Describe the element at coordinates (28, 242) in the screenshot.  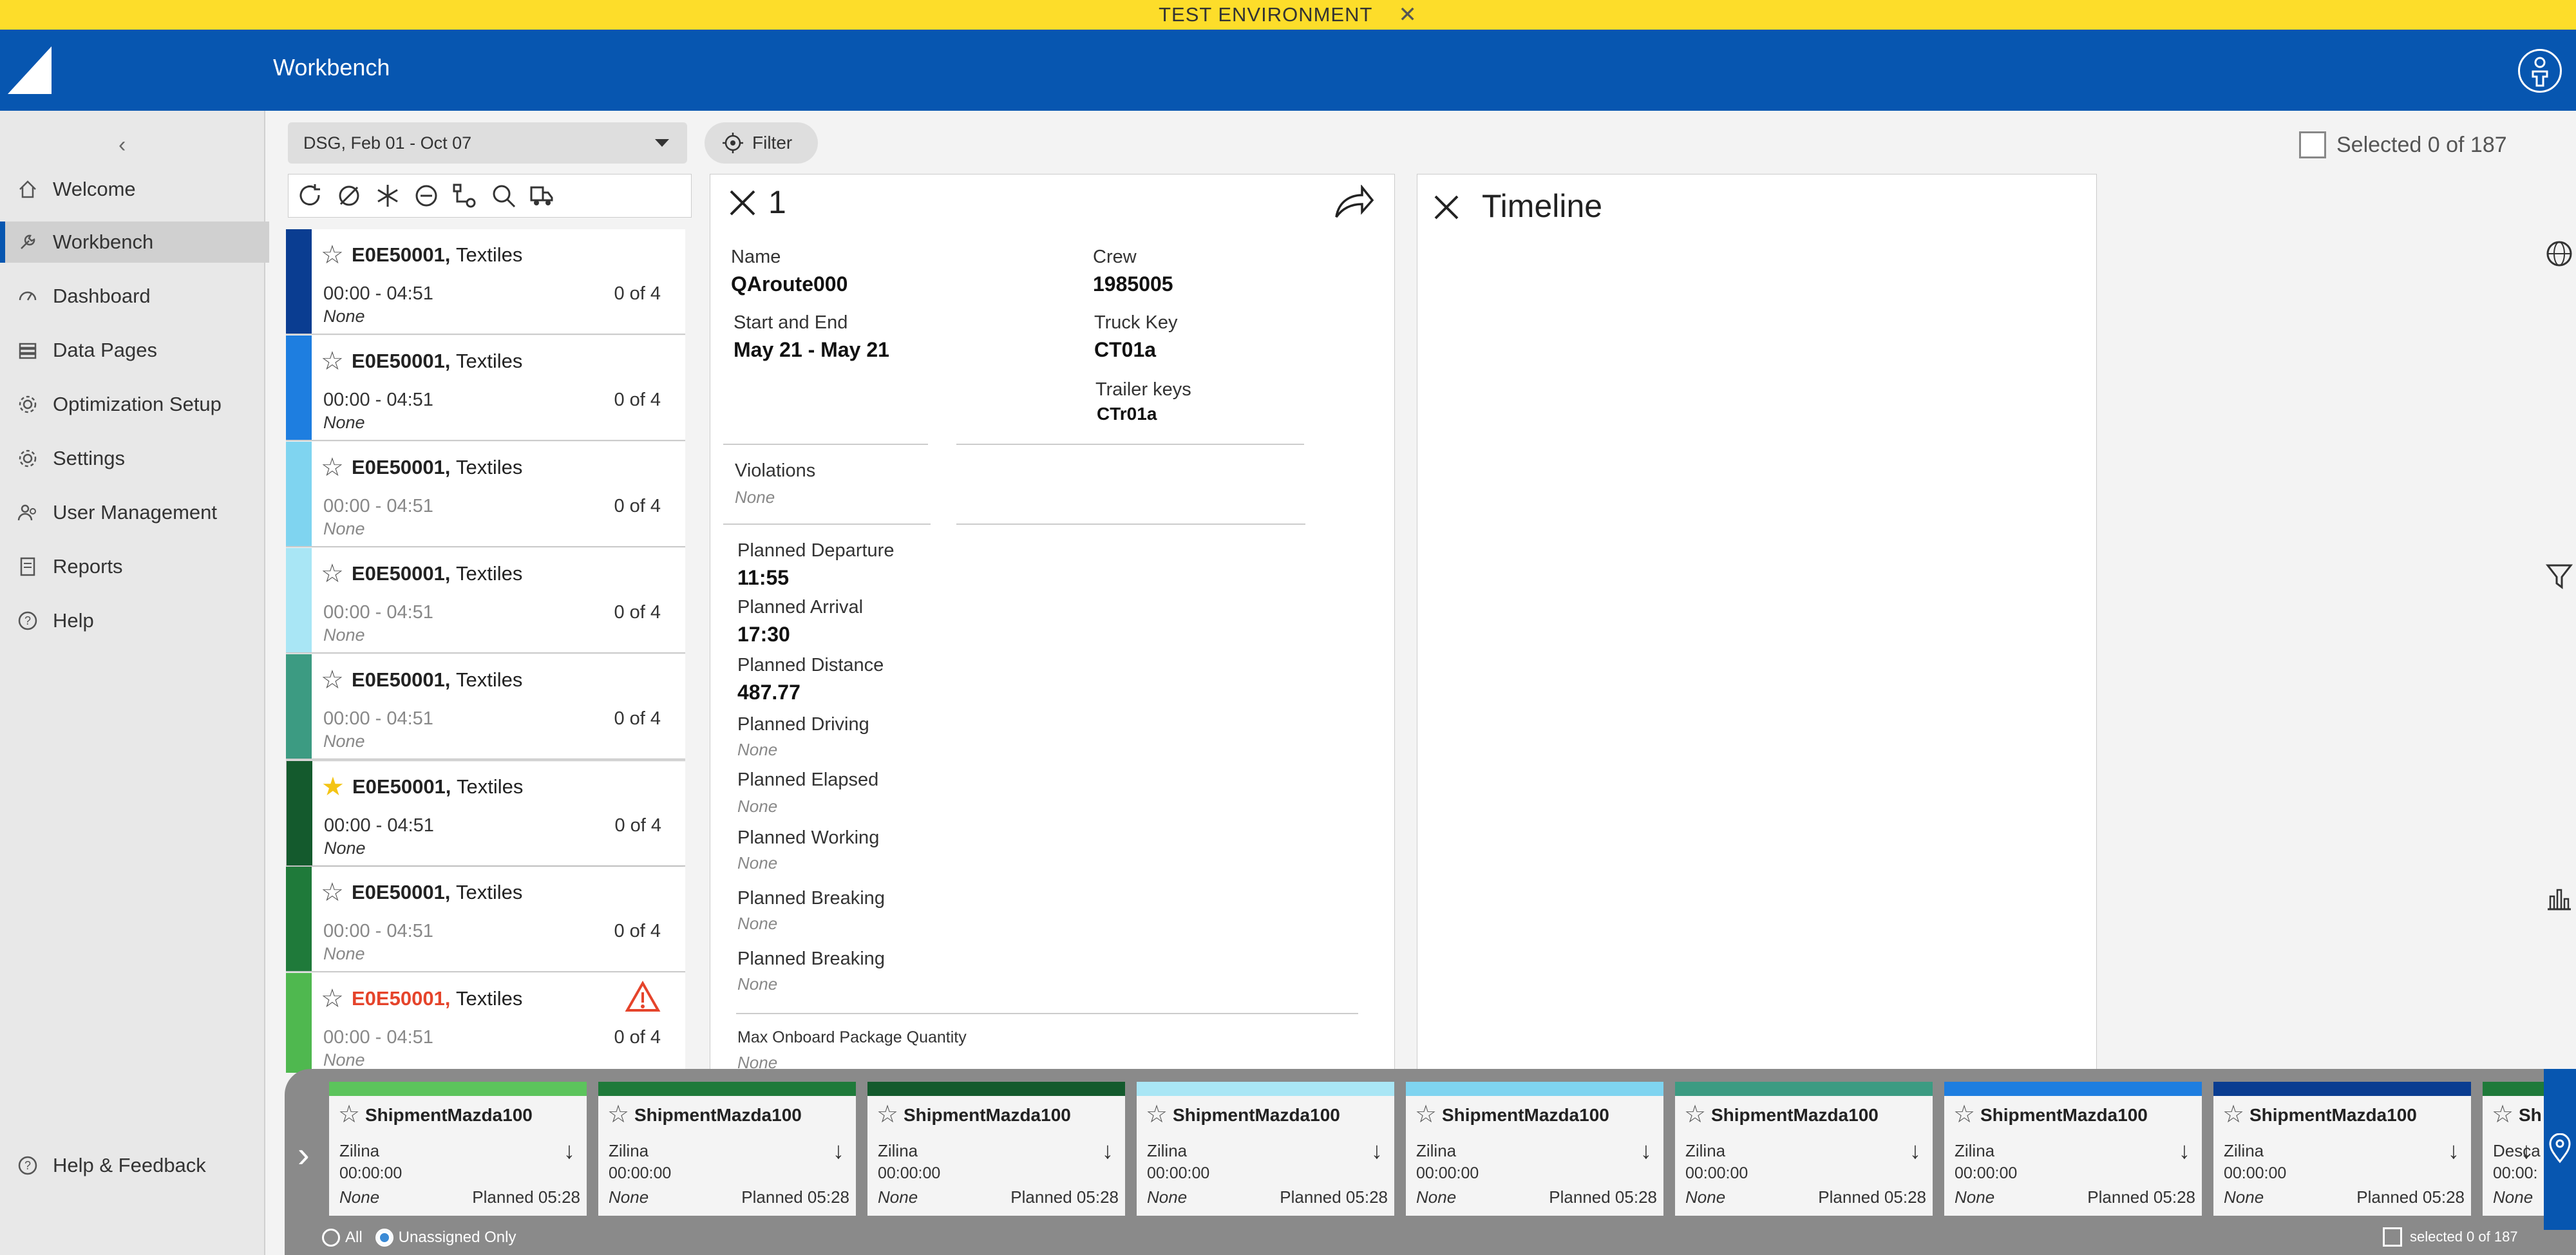
I see `wrench-icon` at that location.